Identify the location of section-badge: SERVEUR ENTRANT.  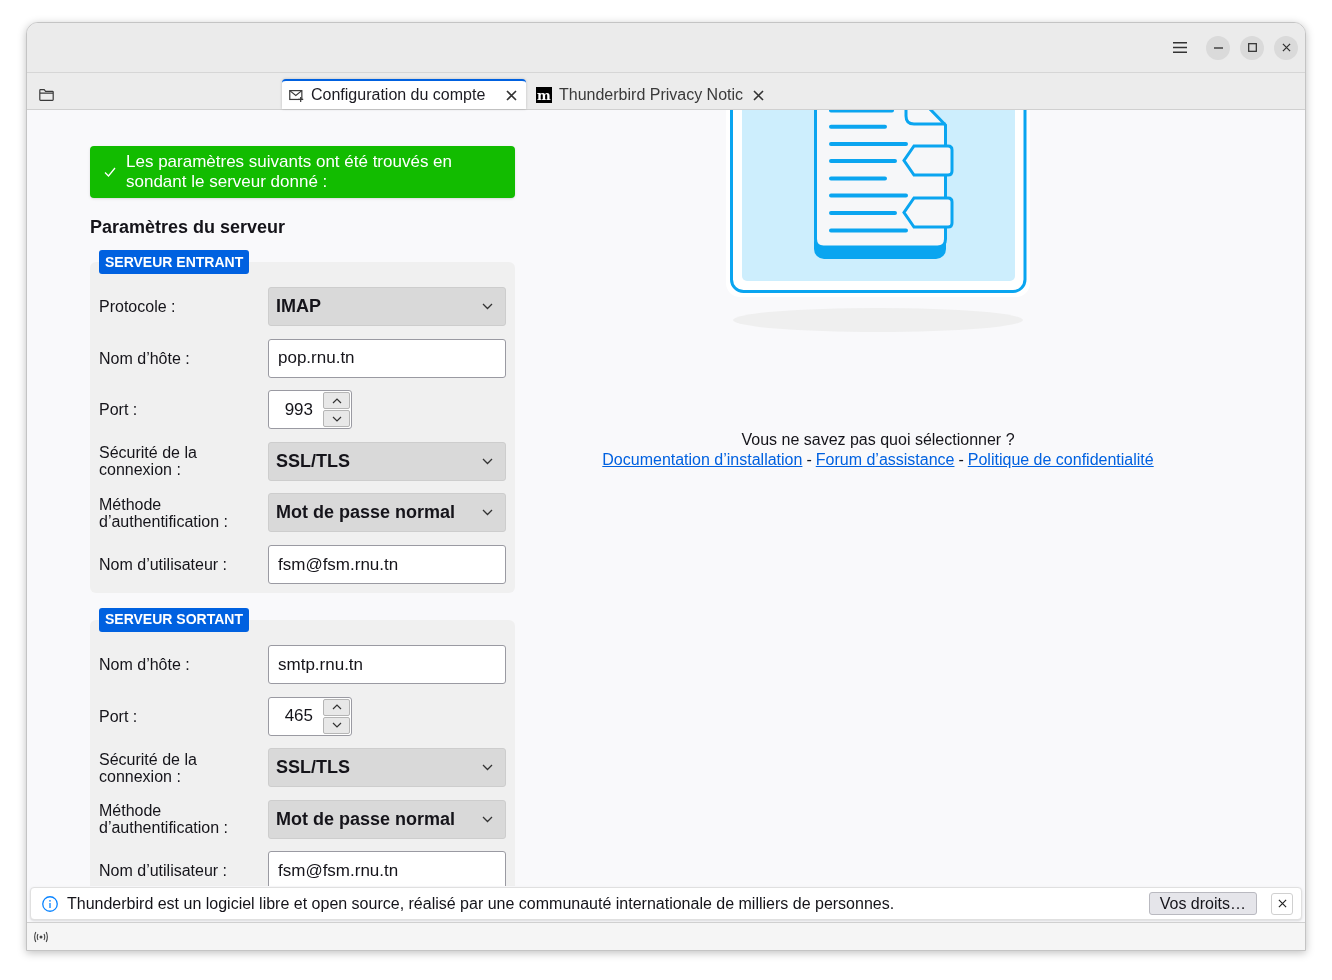
(174, 262).